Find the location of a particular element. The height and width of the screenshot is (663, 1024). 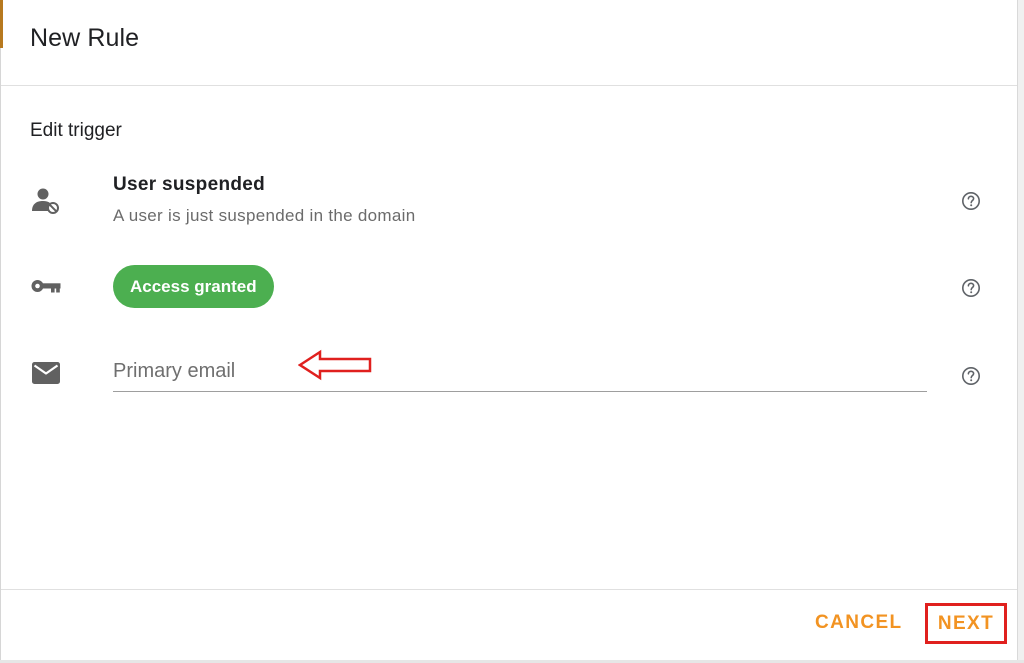

primary-email-input is located at coordinates (520, 372).